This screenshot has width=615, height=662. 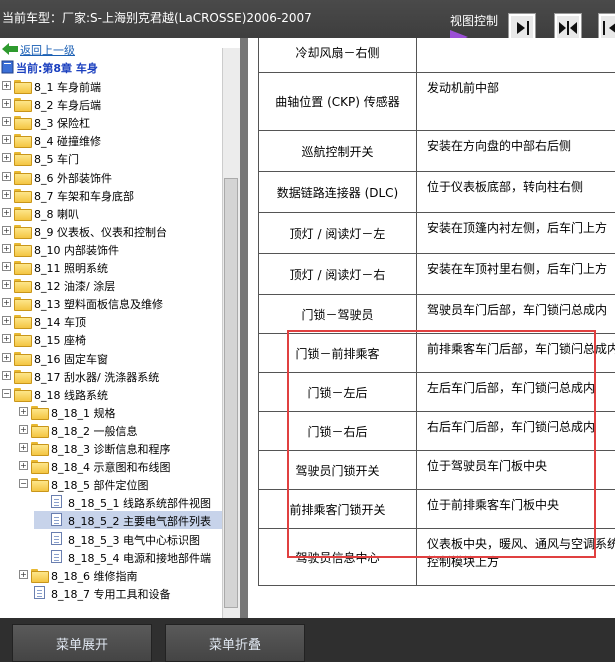 I want to click on table-row: 数据链路连接器 (DLC) 位于仪表板底部，转向柱右侧, so click(x=437, y=192).